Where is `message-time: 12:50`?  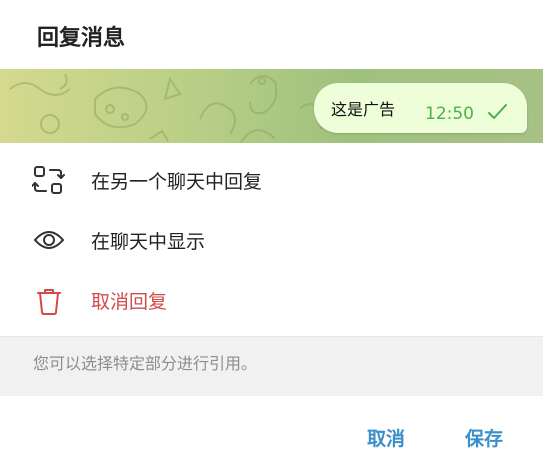
message-time: 12:50 is located at coordinates (449, 114).